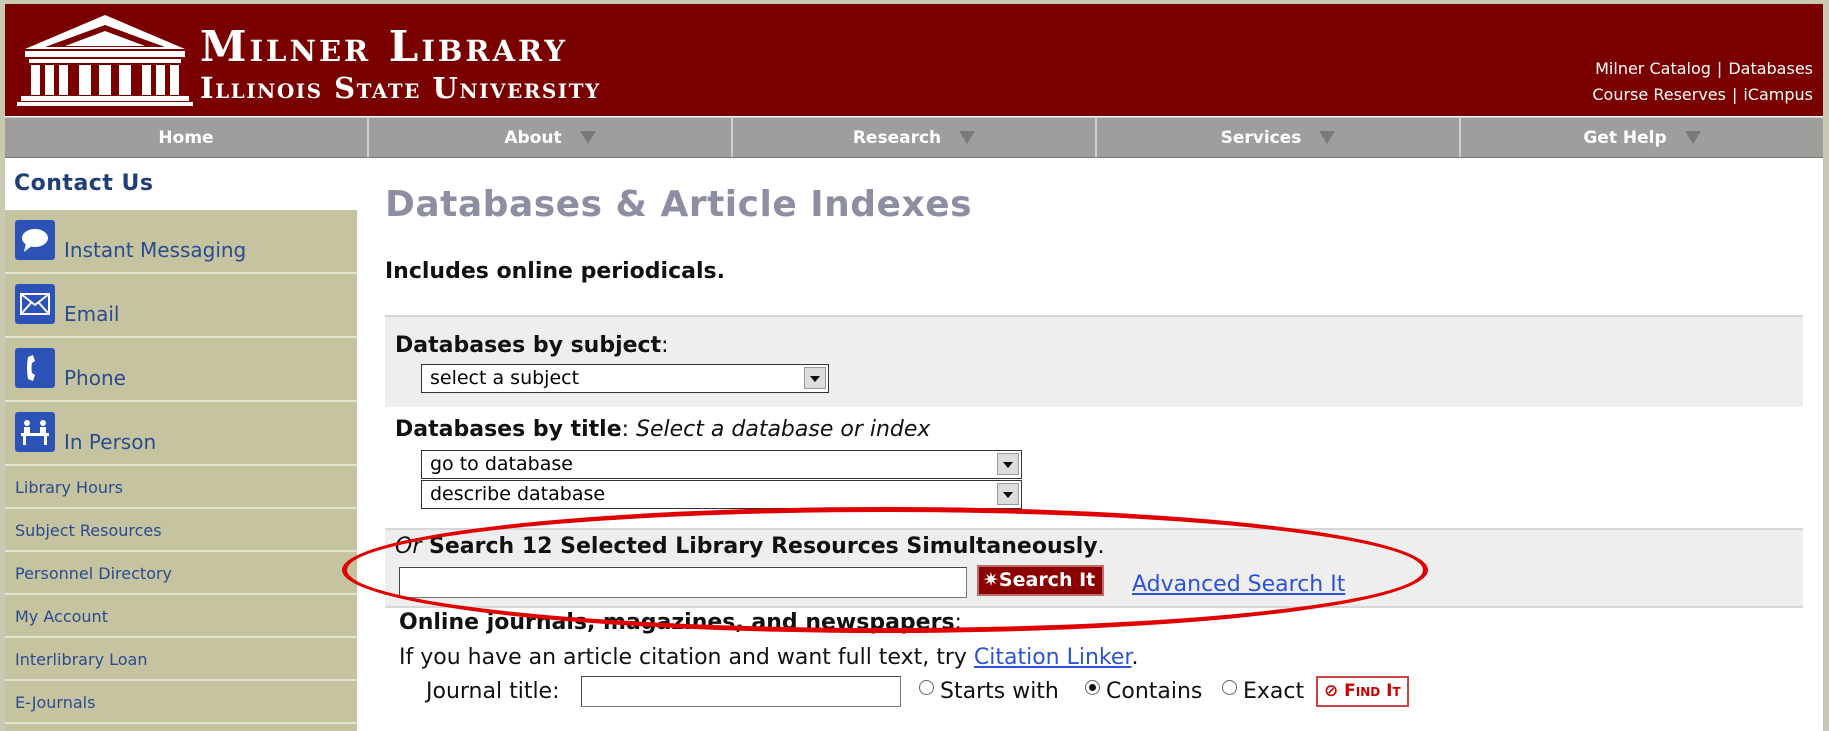  Describe the element at coordinates (181, 727) in the screenshot. I see `sidebar-item-next` at that location.